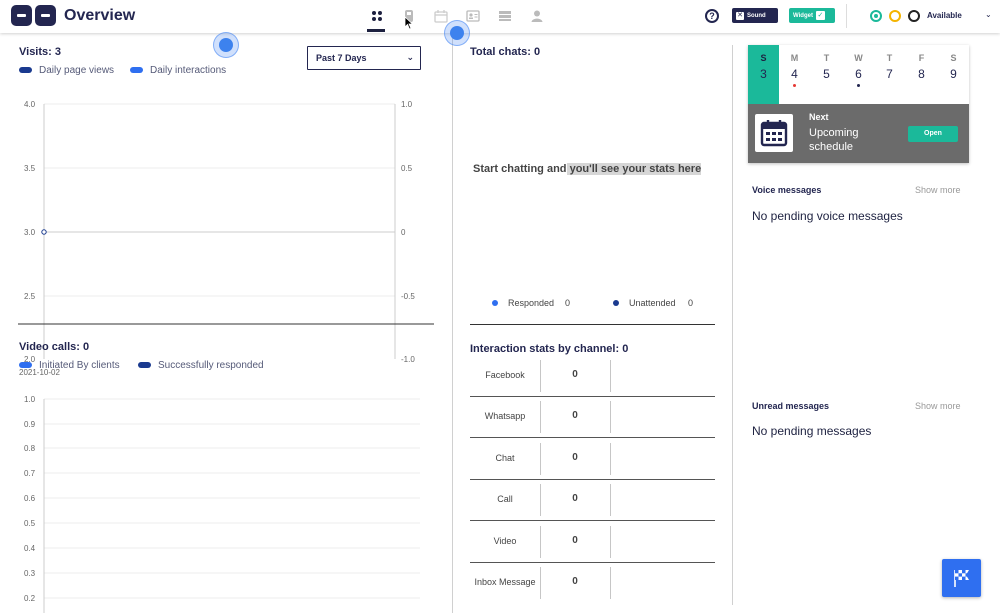 This screenshot has width=1000, height=613. Describe the element at coordinates (30, 399) in the screenshot. I see `y-tick: 1.0` at that location.